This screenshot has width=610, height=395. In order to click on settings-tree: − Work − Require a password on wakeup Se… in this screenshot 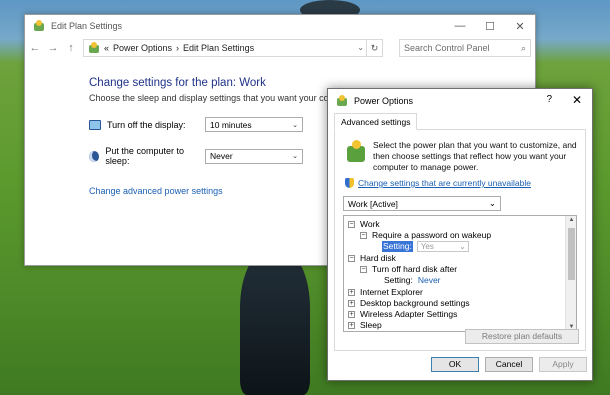, I will do `click(460, 273)`.